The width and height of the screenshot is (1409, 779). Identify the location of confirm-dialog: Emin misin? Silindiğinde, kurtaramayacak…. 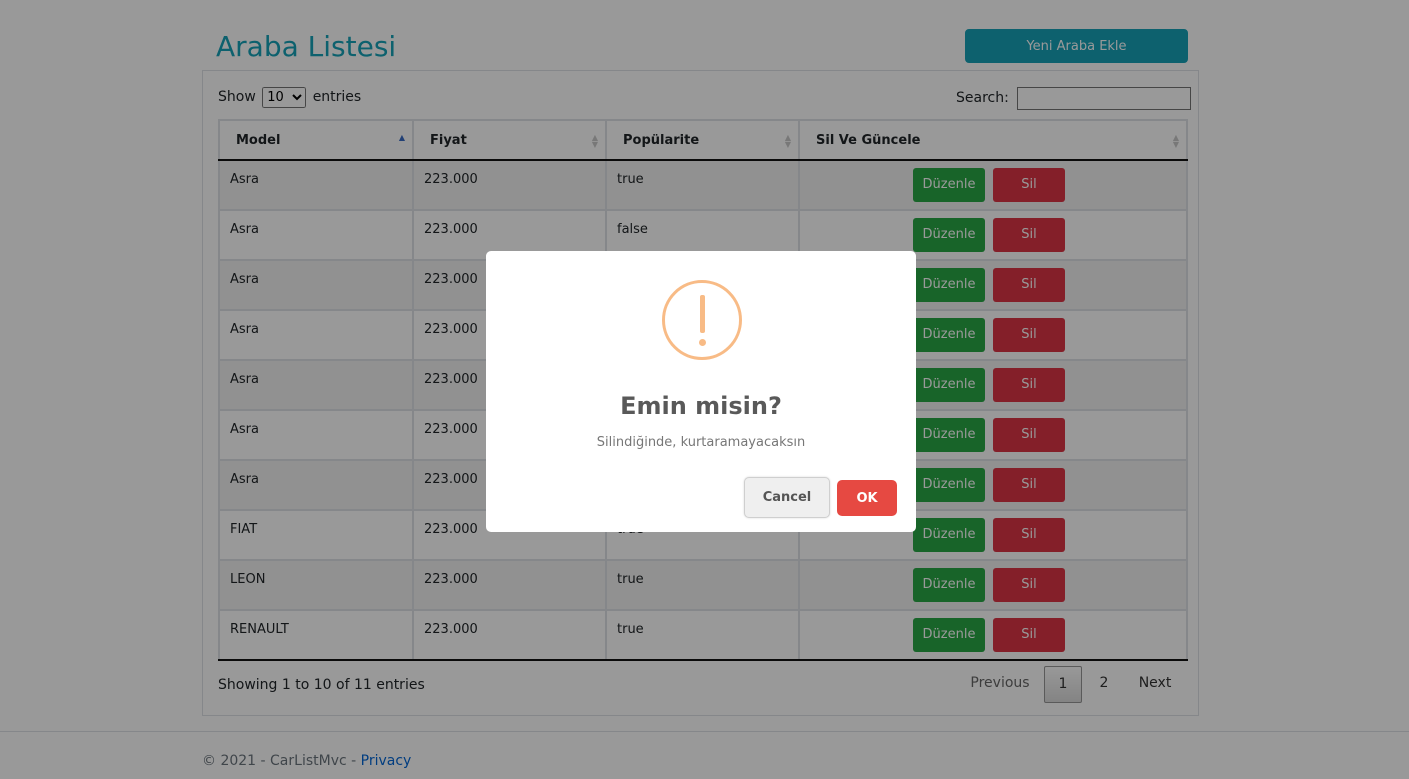
(701, 391).